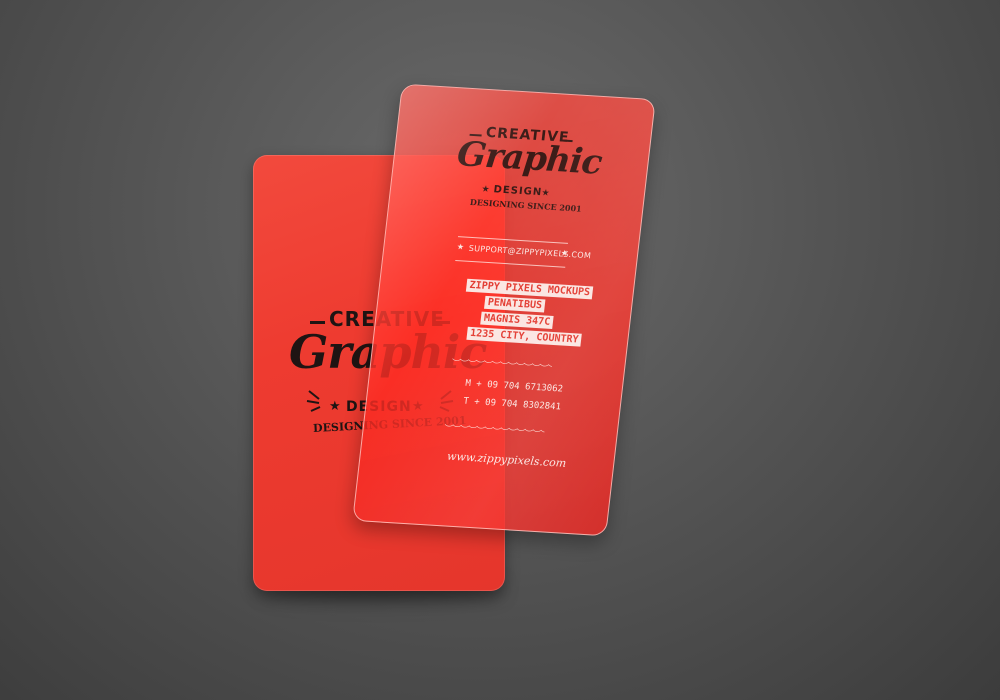  Describe the element at coordinates (524, 336) in the screenshot. I see `address-line-4: 1235 CITY, COUNTRY` at that location.